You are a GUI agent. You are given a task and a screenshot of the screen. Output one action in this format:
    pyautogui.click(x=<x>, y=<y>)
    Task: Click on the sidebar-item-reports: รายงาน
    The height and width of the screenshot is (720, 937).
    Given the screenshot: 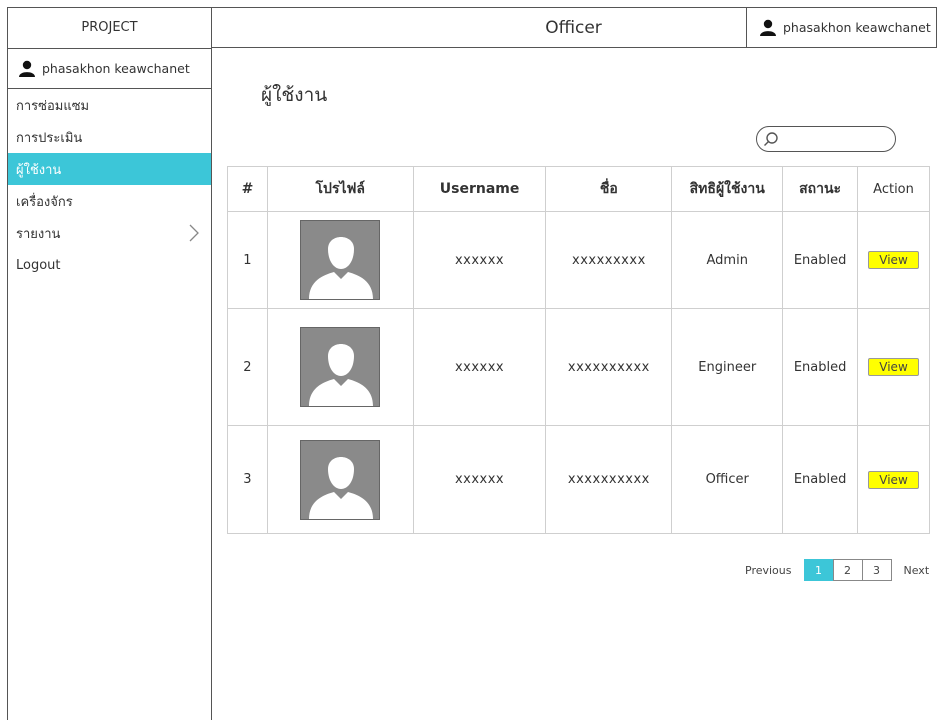 What is the action you would take?
    pyautogui.click(x=109, y=233)
    